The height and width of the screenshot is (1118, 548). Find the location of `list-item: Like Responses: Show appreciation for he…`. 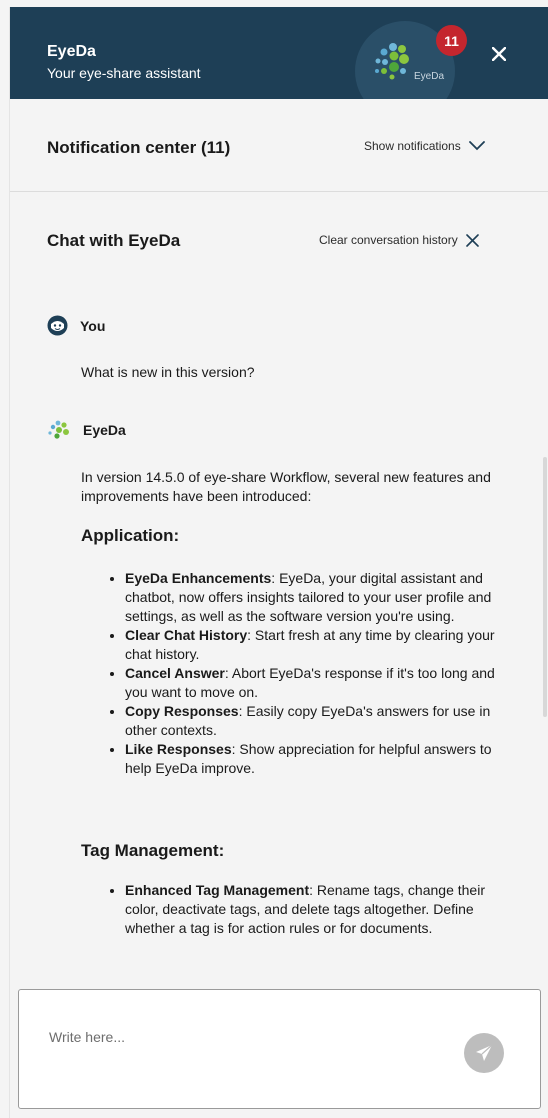

list-item: Like Responses: Show appreciation for he… is located at coordinates (323, 759).